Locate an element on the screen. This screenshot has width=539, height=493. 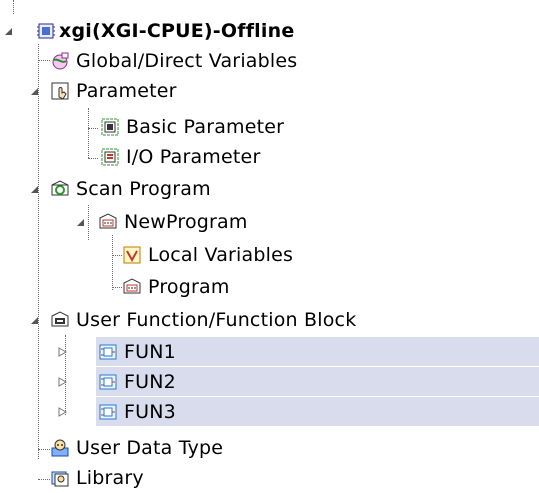
tree-node-fun2: FUN2 is located at coordinates (269, 382).